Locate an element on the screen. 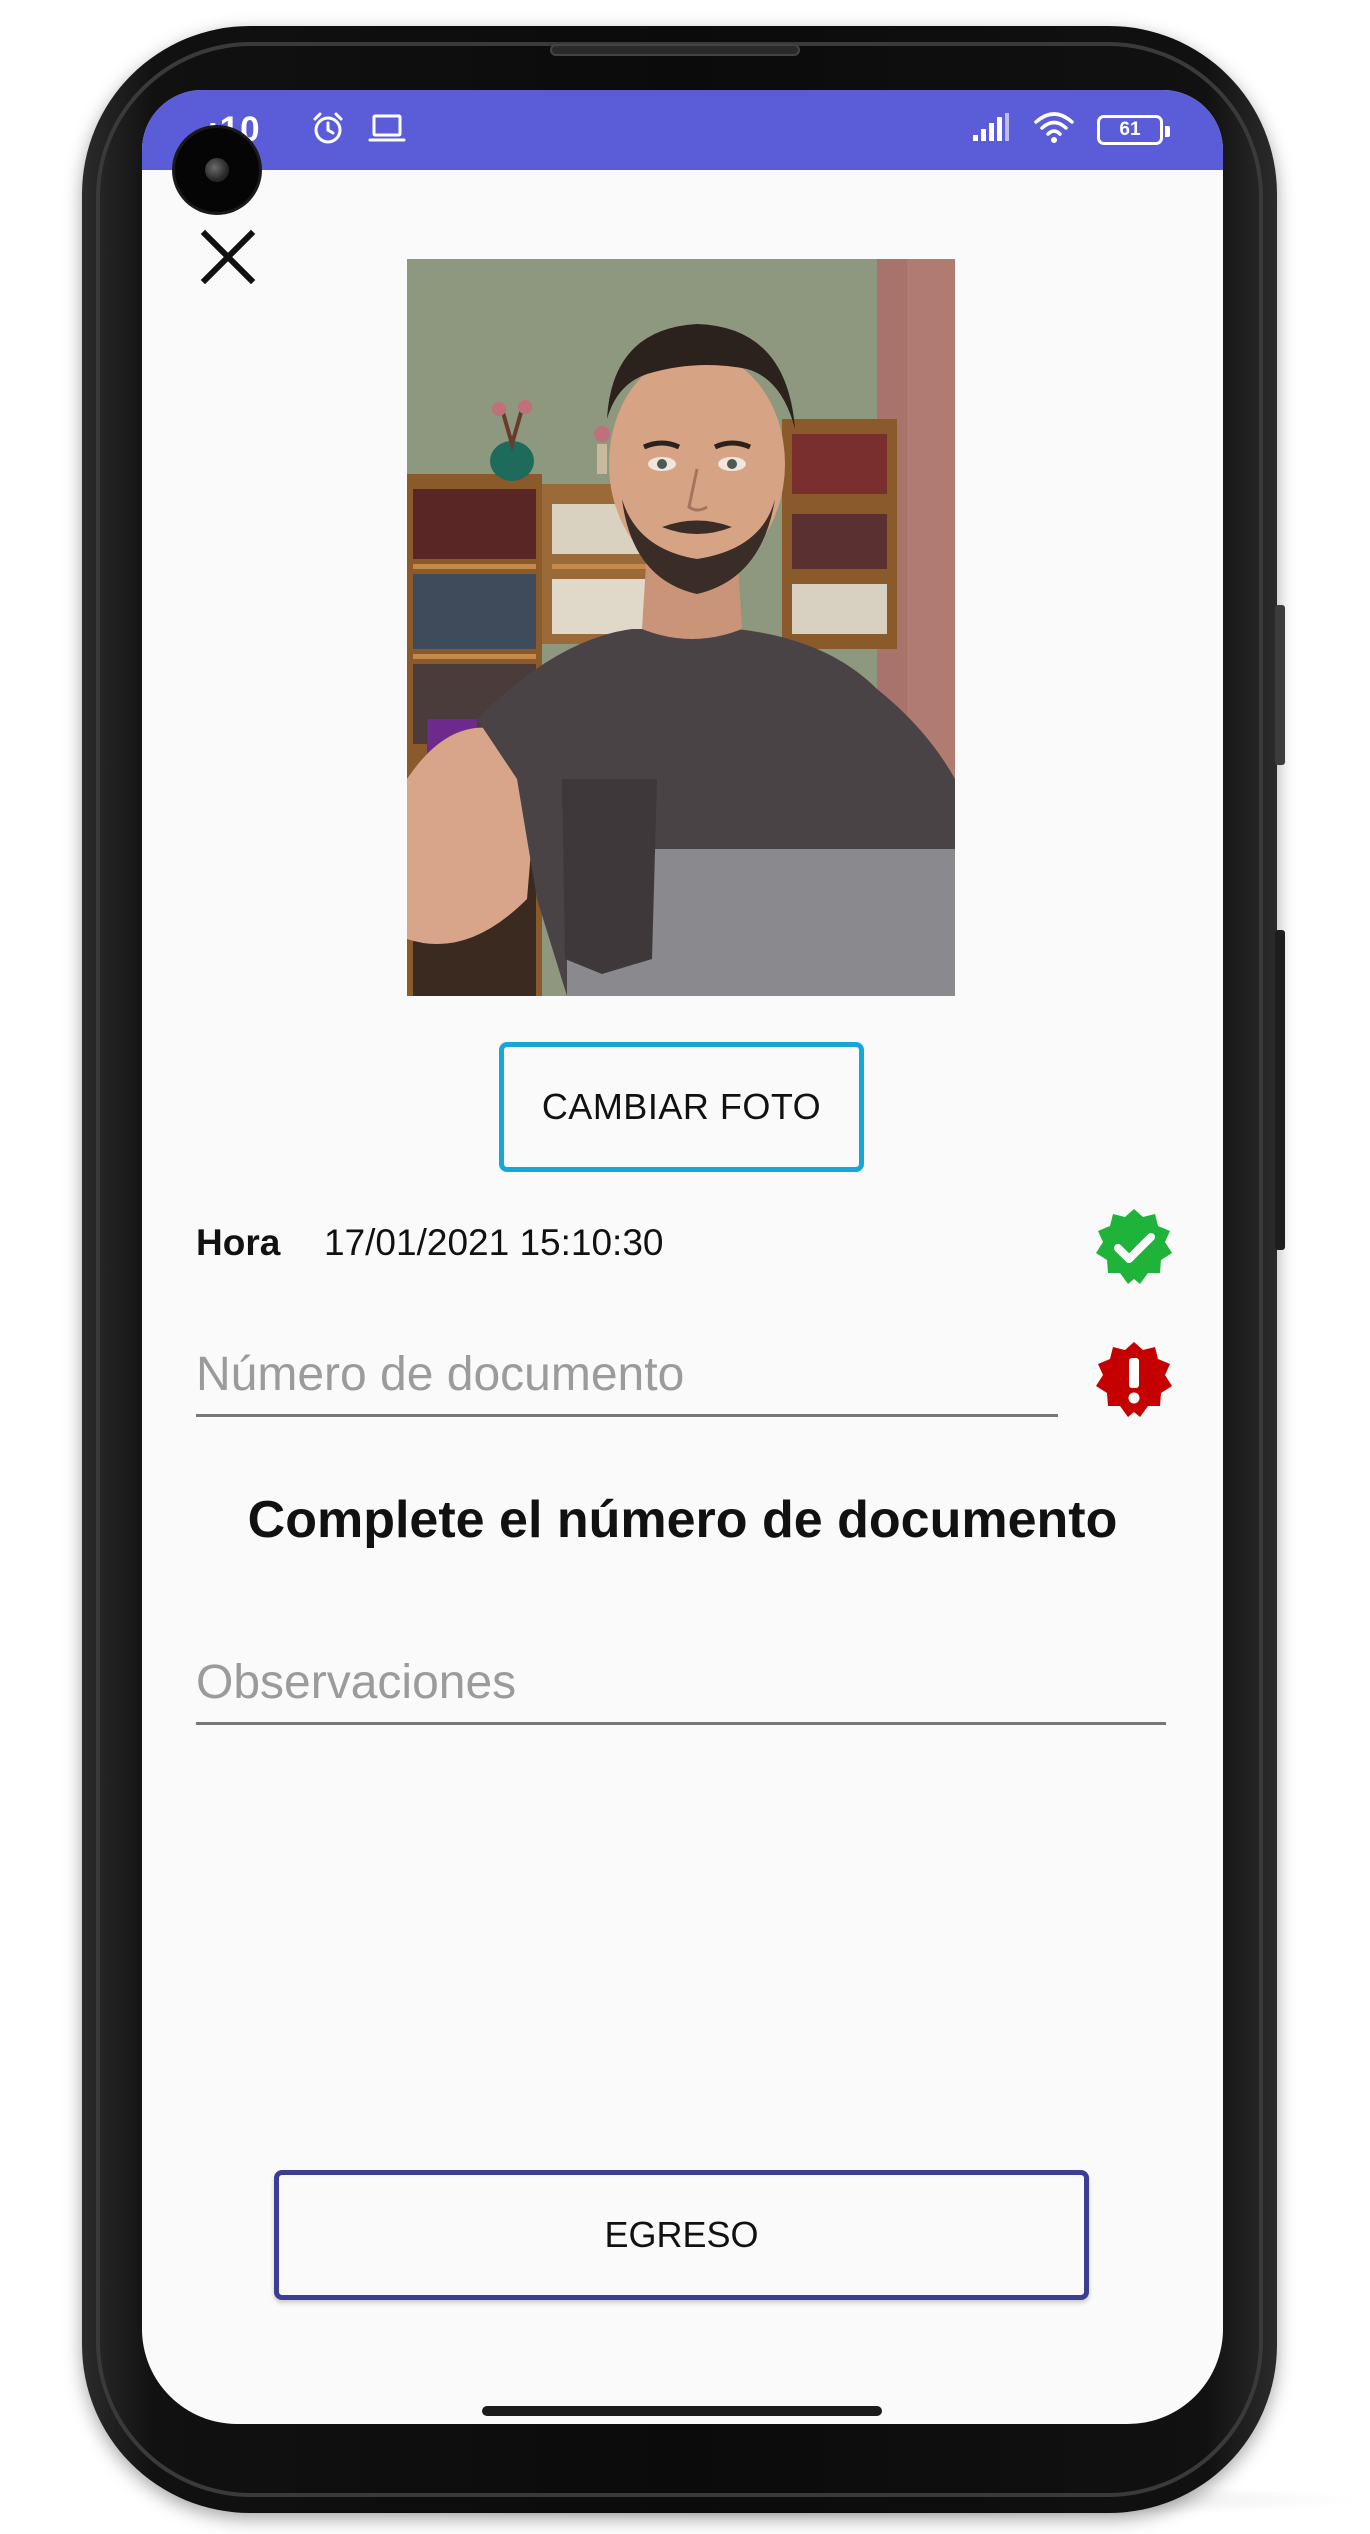  document-number-input: Número de documento is located at coordinates (627, 1382).